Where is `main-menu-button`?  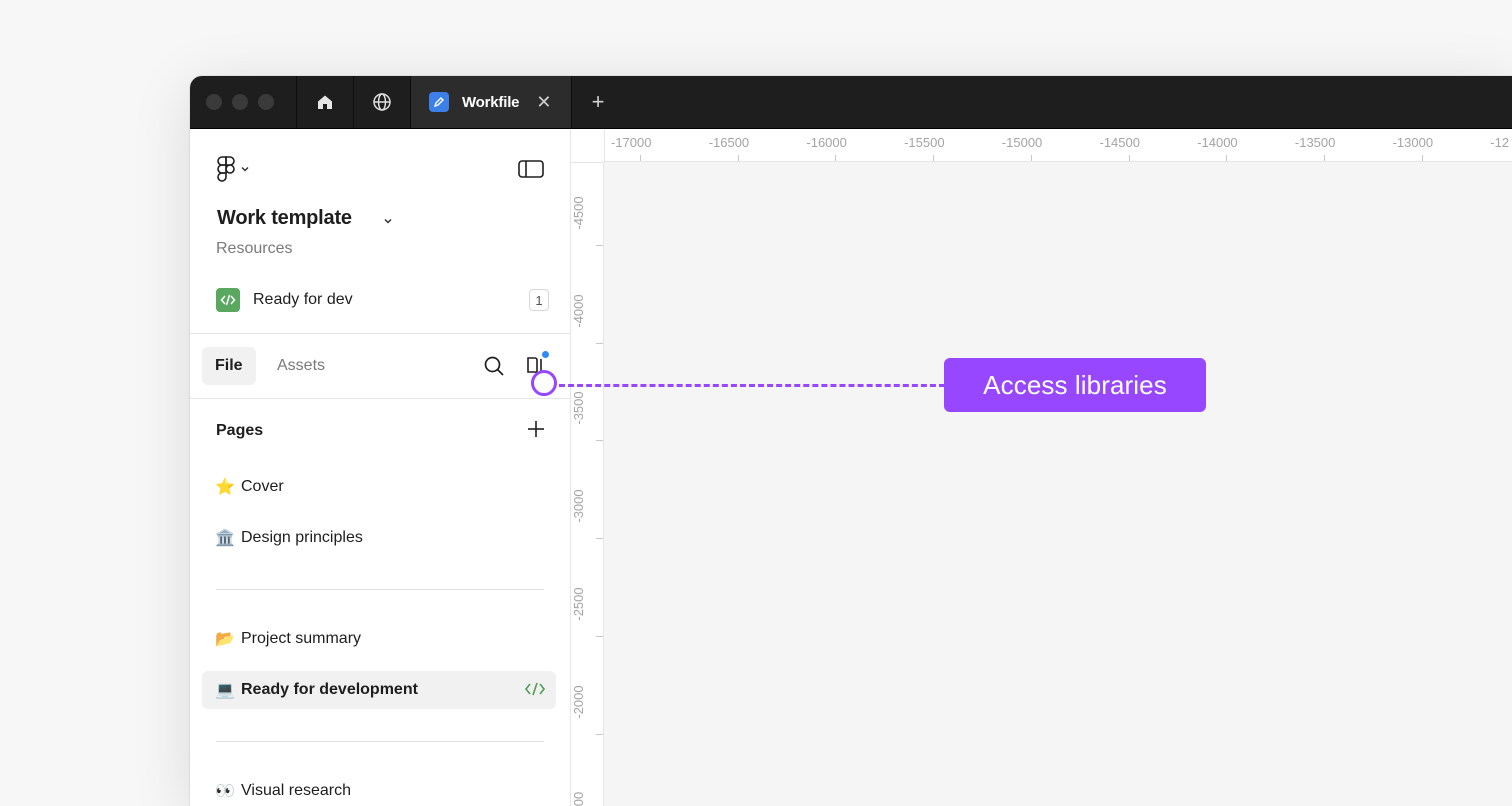 main-menu-button is located at coordinates (233, 169).